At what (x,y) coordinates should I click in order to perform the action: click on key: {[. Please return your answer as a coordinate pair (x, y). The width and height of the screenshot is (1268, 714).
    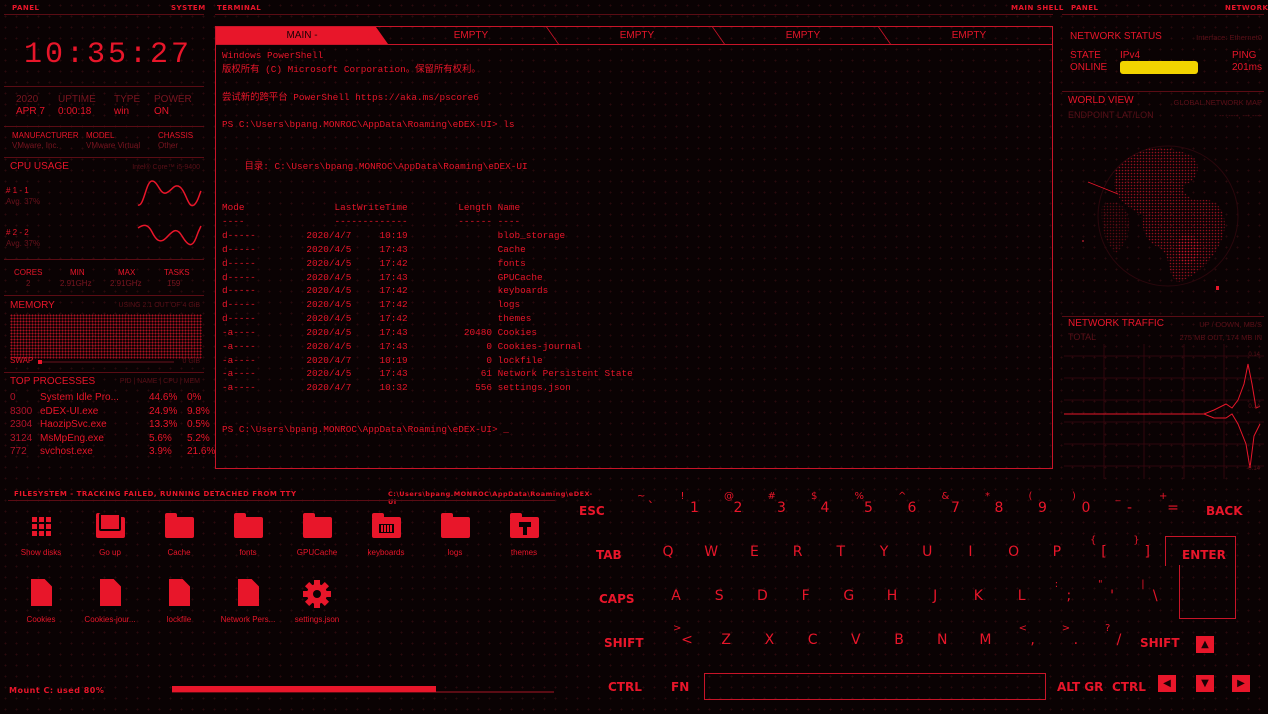
    Looking at the image, I should click on (1100, 547).